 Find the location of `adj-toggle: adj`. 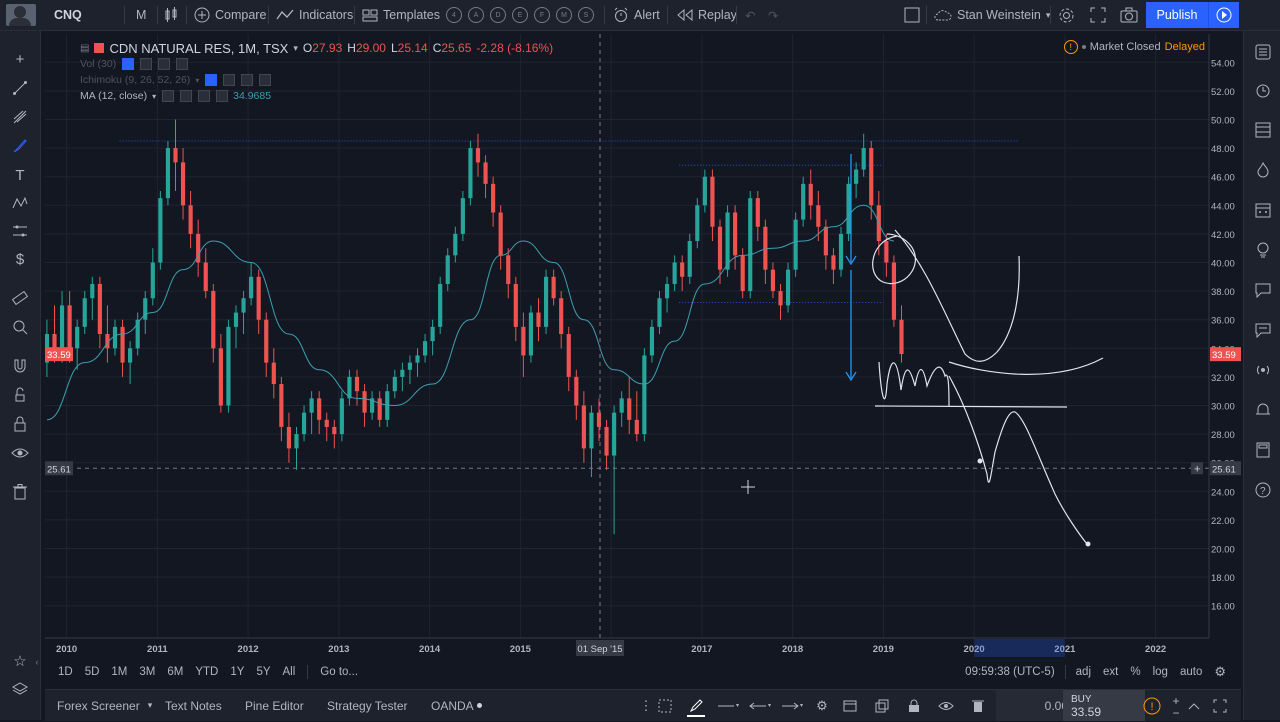

adj-toggle: adj is located at coordinates (1083, 672).